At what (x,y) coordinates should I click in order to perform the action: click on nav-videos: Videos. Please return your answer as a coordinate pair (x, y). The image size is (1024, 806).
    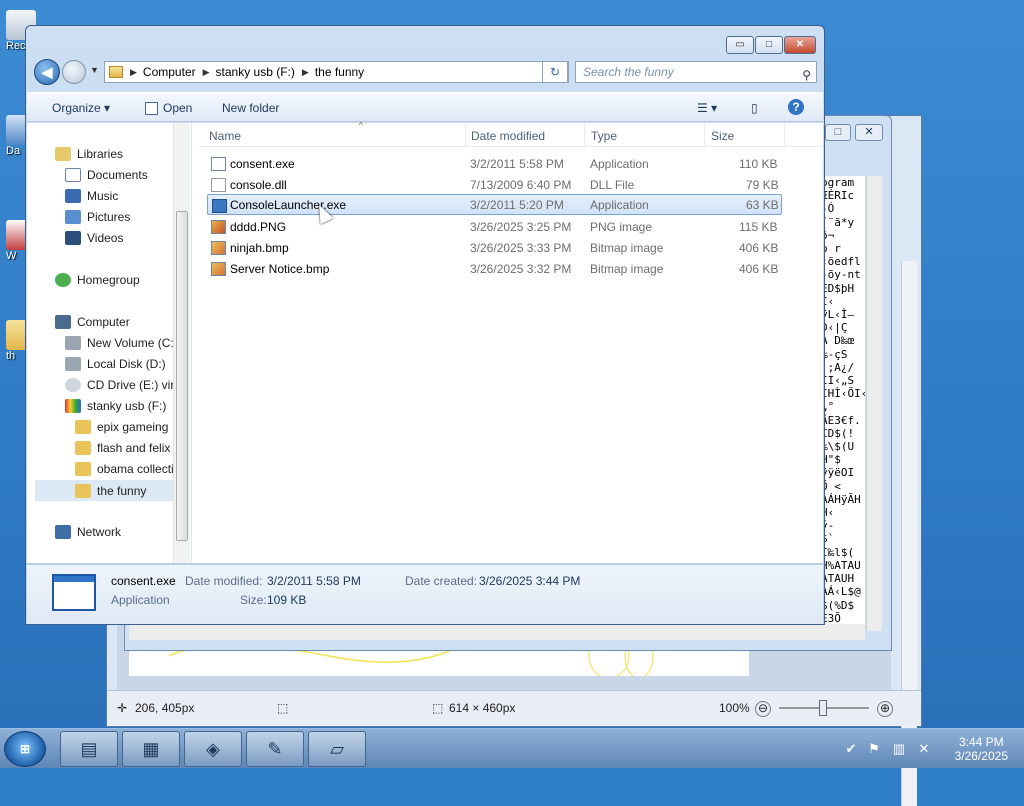
    Looking at the image, I should click on (94, 238).